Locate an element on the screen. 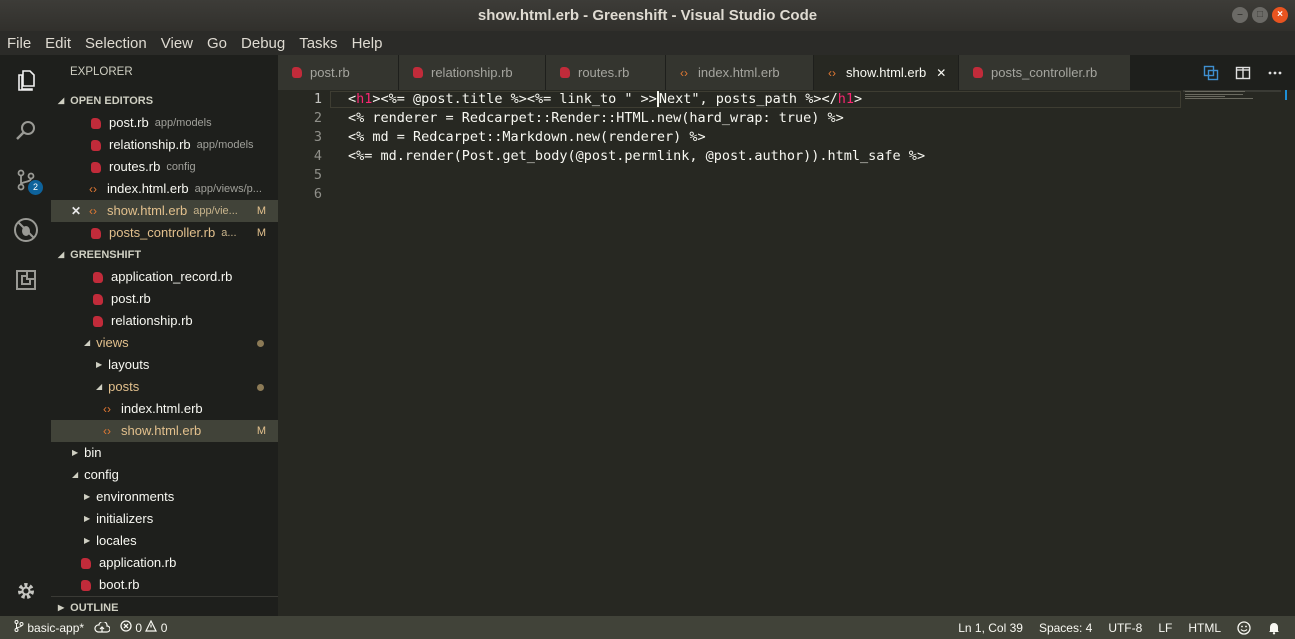 Image resolution: width=1295 pixels, height=639 pixels. open-editors-header: ◢ OPEN EDITORS is located at coordinates (164, 101).